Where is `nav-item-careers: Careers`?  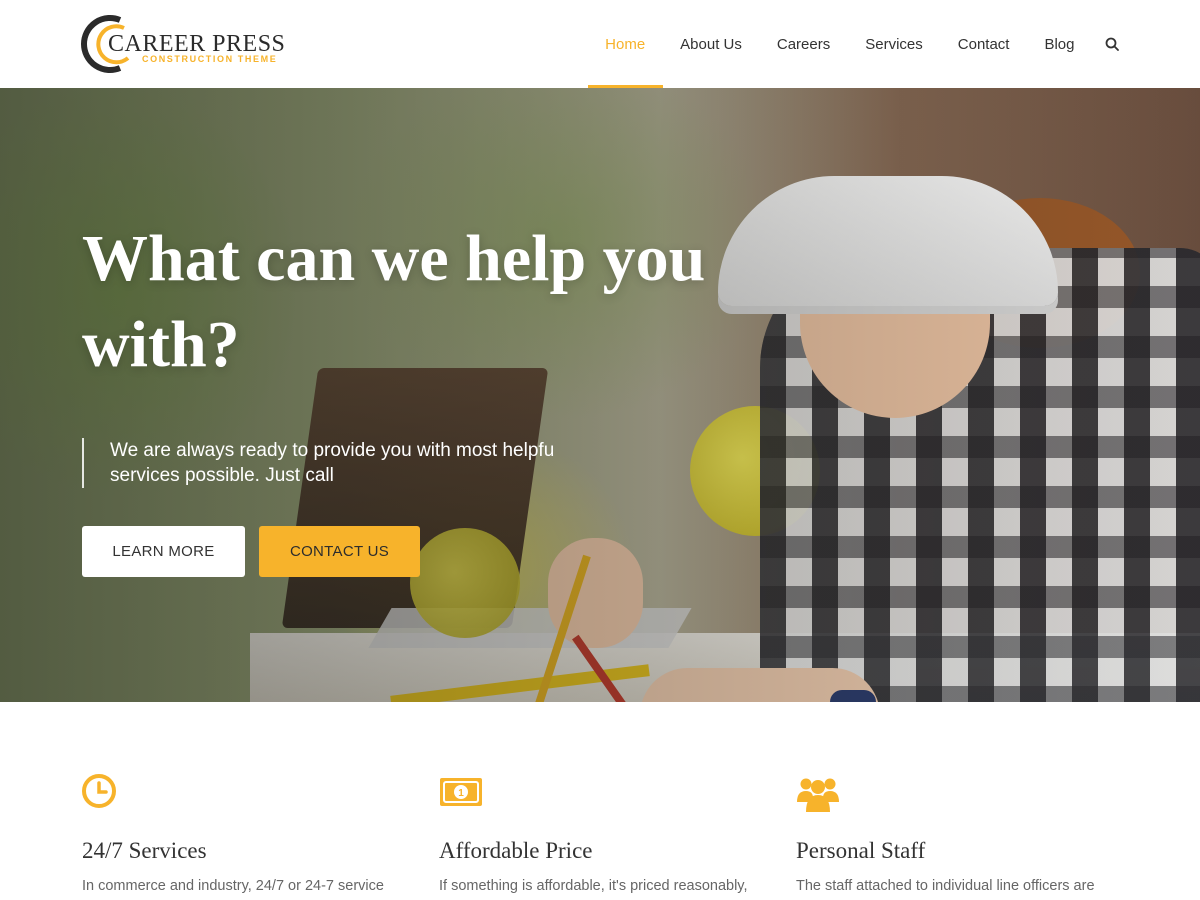 nav-item-careers: Careers is located at coordinates (803, 44).